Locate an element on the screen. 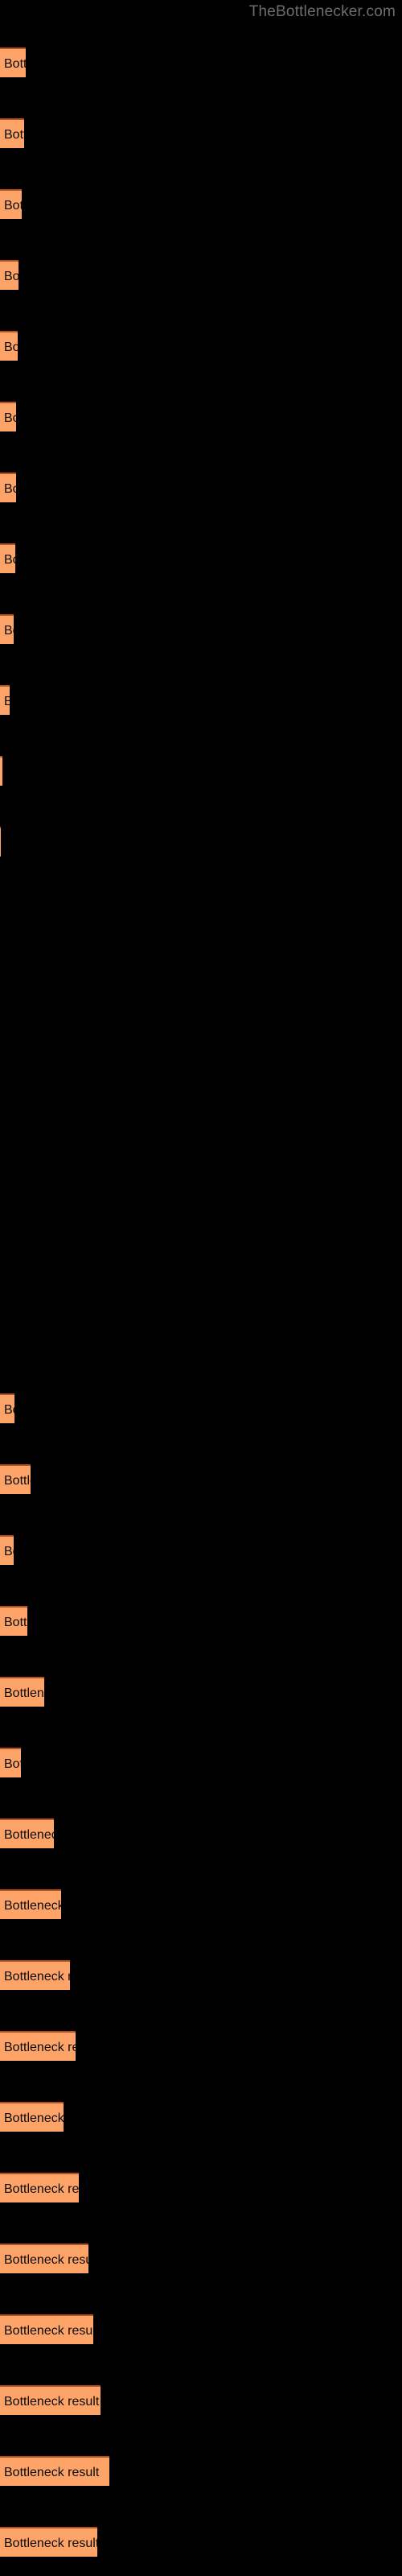  bar-11: Bottleneck result is located at coordinates (1, 771).